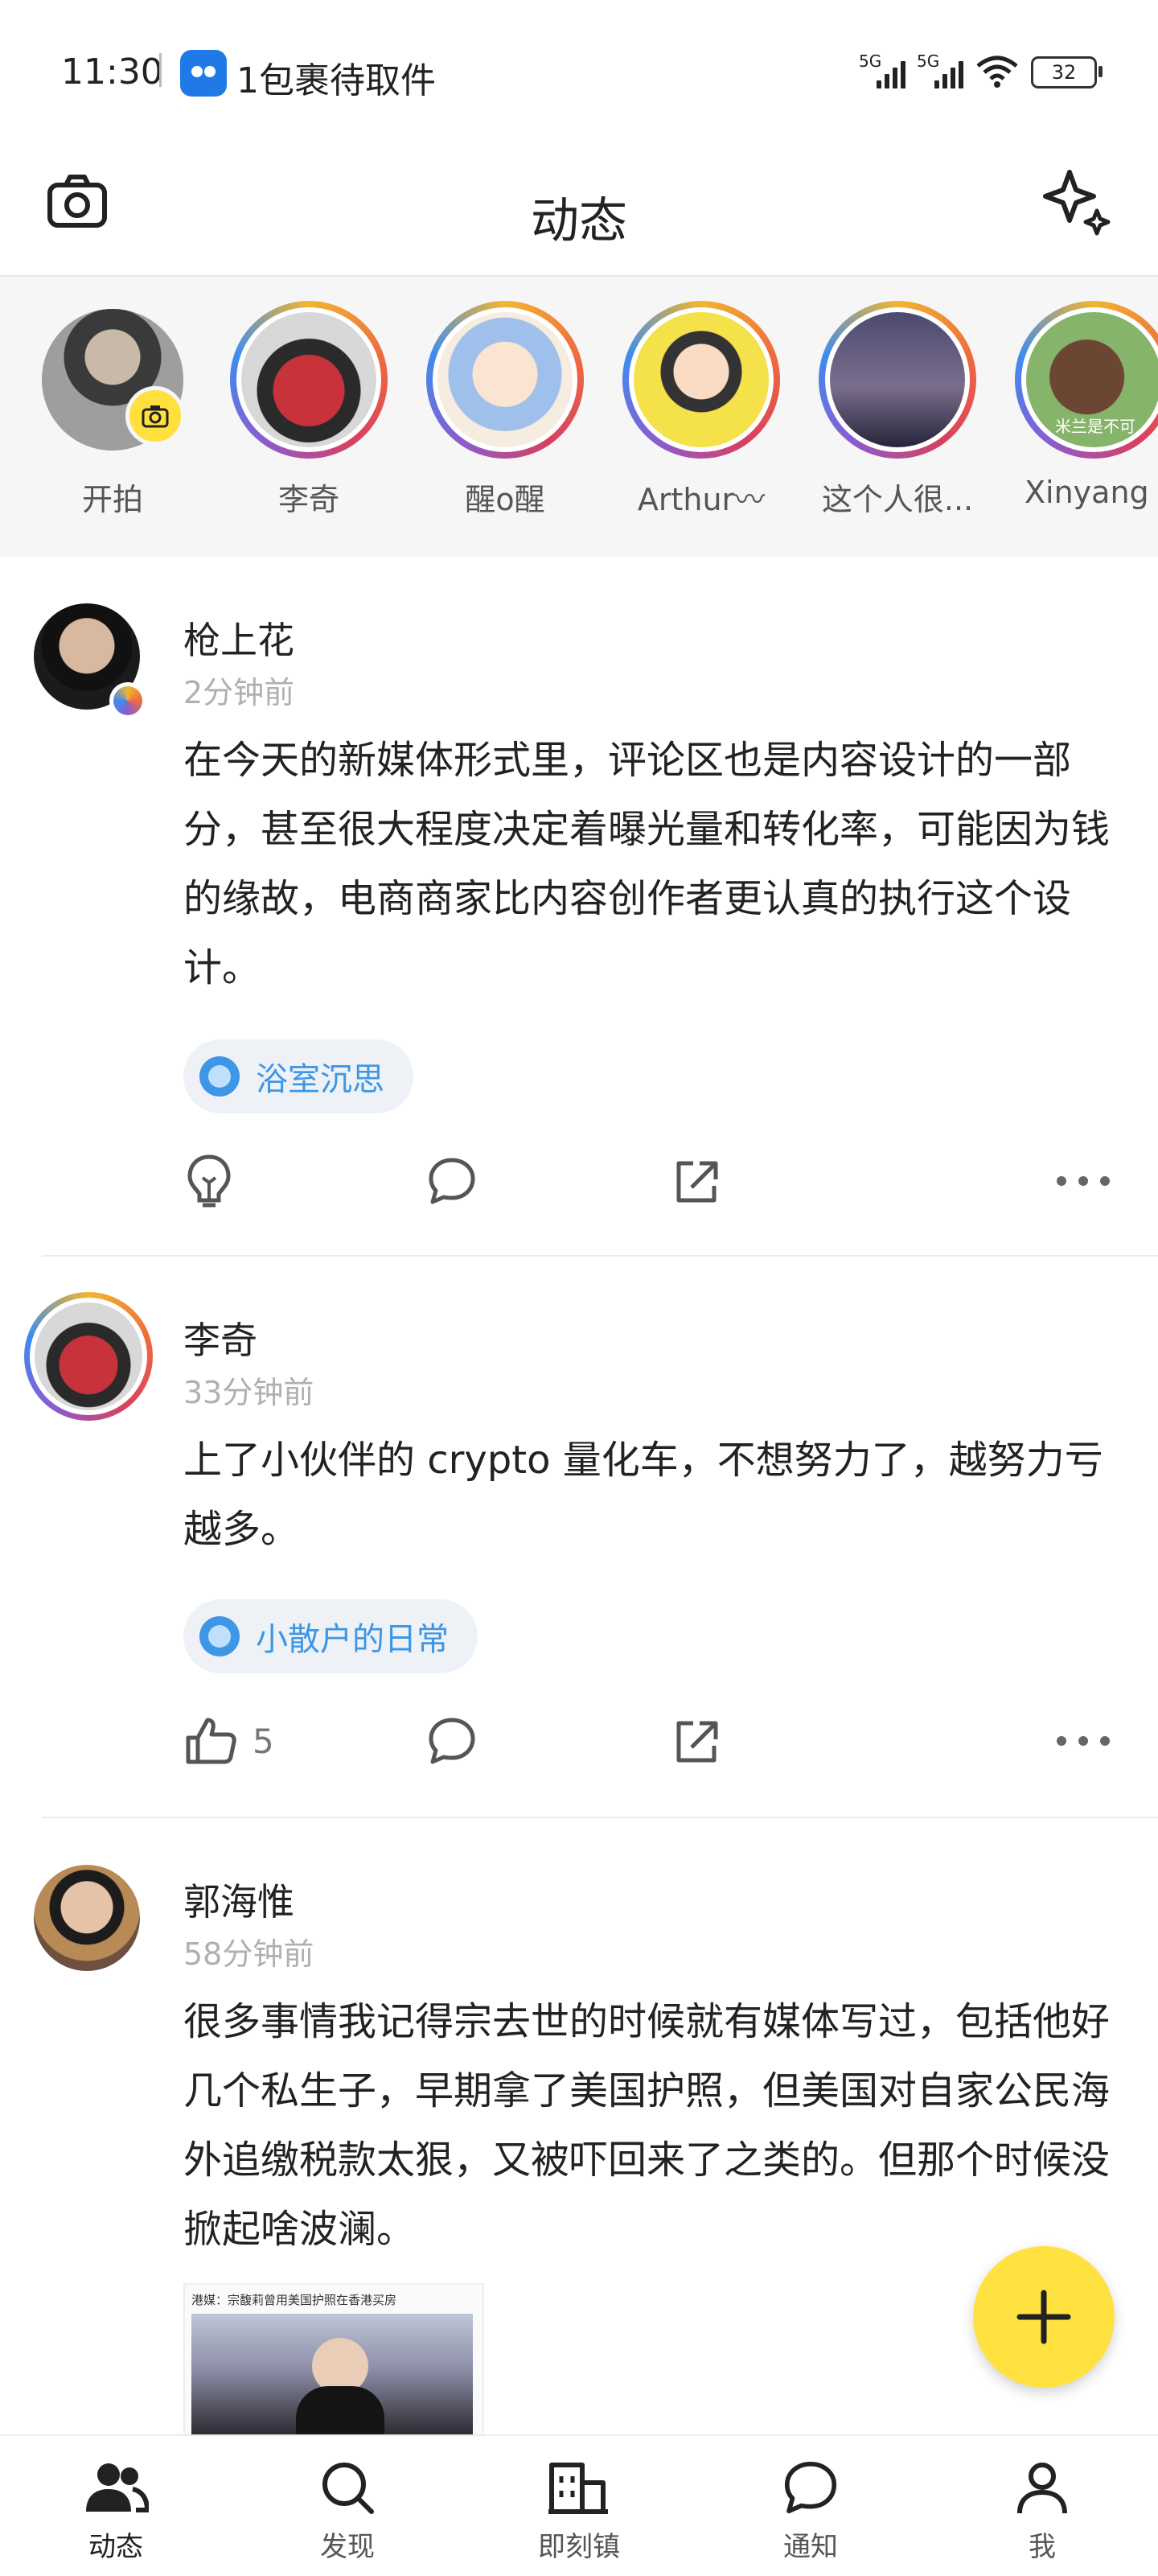  Describe the element at coordinates (1067, 72) in the screenshot. I see `battery-icon: 32` at that location.